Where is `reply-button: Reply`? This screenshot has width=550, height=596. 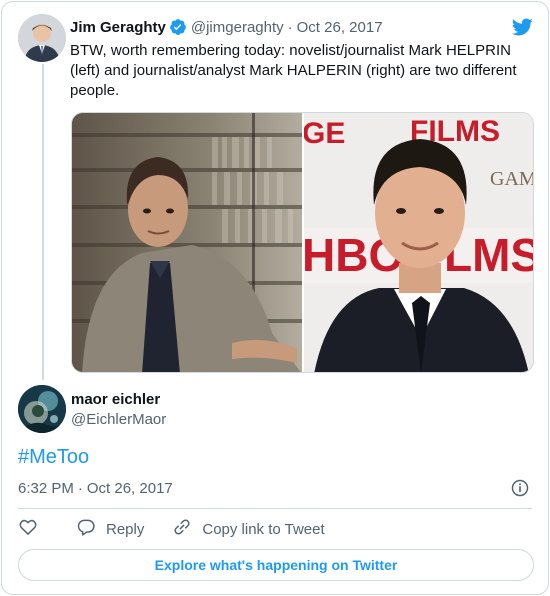 reply-button: Reply is located at coordinates (110, 529).